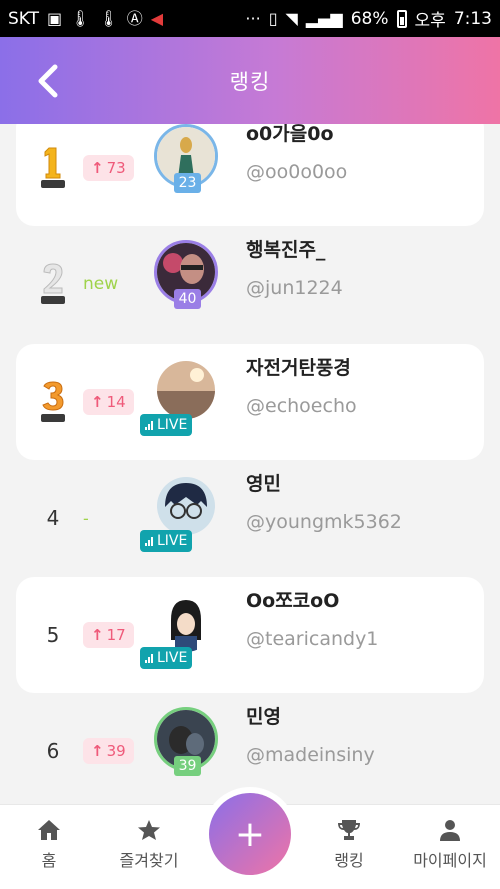 The width and height of the screenshot is (500, 889). Describe the element at coordinates (53, 635) in the screenshot. I see `rank-number: 5` at that location.